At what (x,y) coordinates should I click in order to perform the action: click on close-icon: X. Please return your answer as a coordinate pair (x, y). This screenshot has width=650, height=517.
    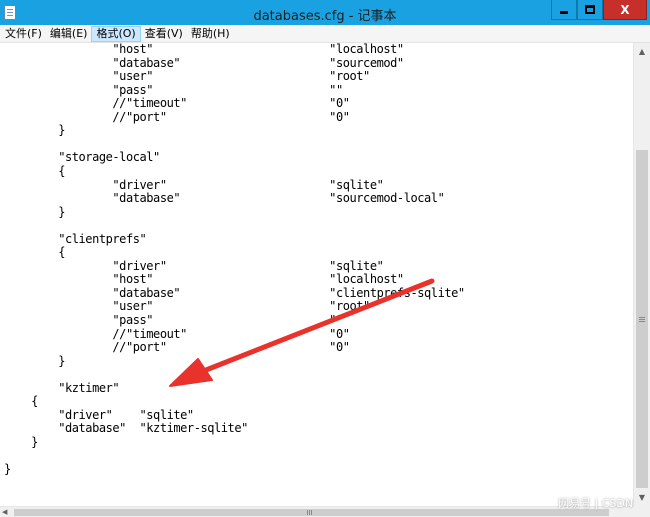
    Looking at the image, I should click on (625, 9).